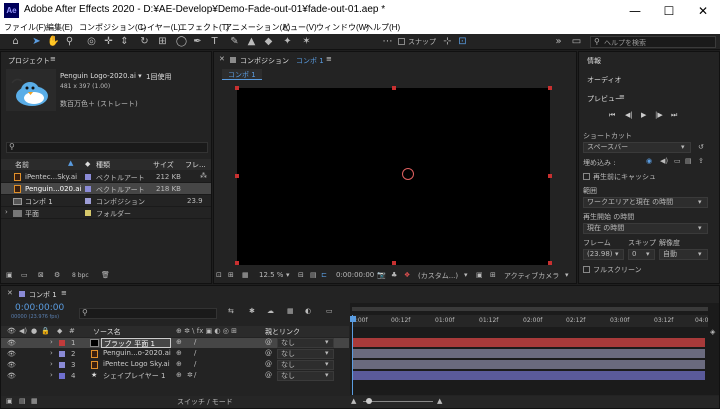  What do you see at coordinates (353, 319) in the screenshot?
I see `playhead-handle` at bounding box center [353, 319].